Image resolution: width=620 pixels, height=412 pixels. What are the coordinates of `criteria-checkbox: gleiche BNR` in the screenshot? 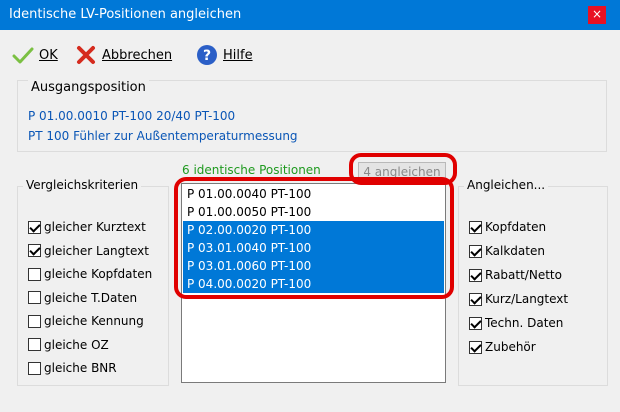 It's located at (72, 368).